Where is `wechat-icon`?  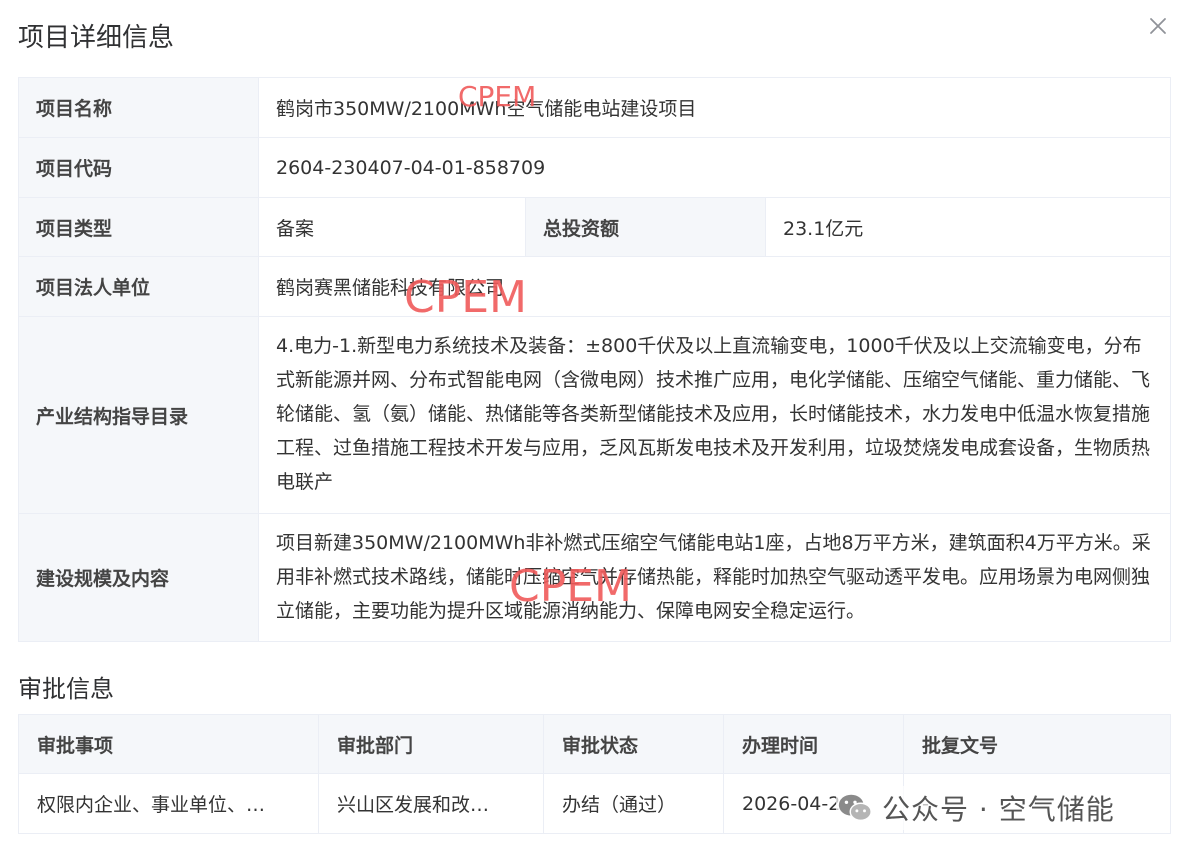
wechat-icon is located at coordinates (855, 808).